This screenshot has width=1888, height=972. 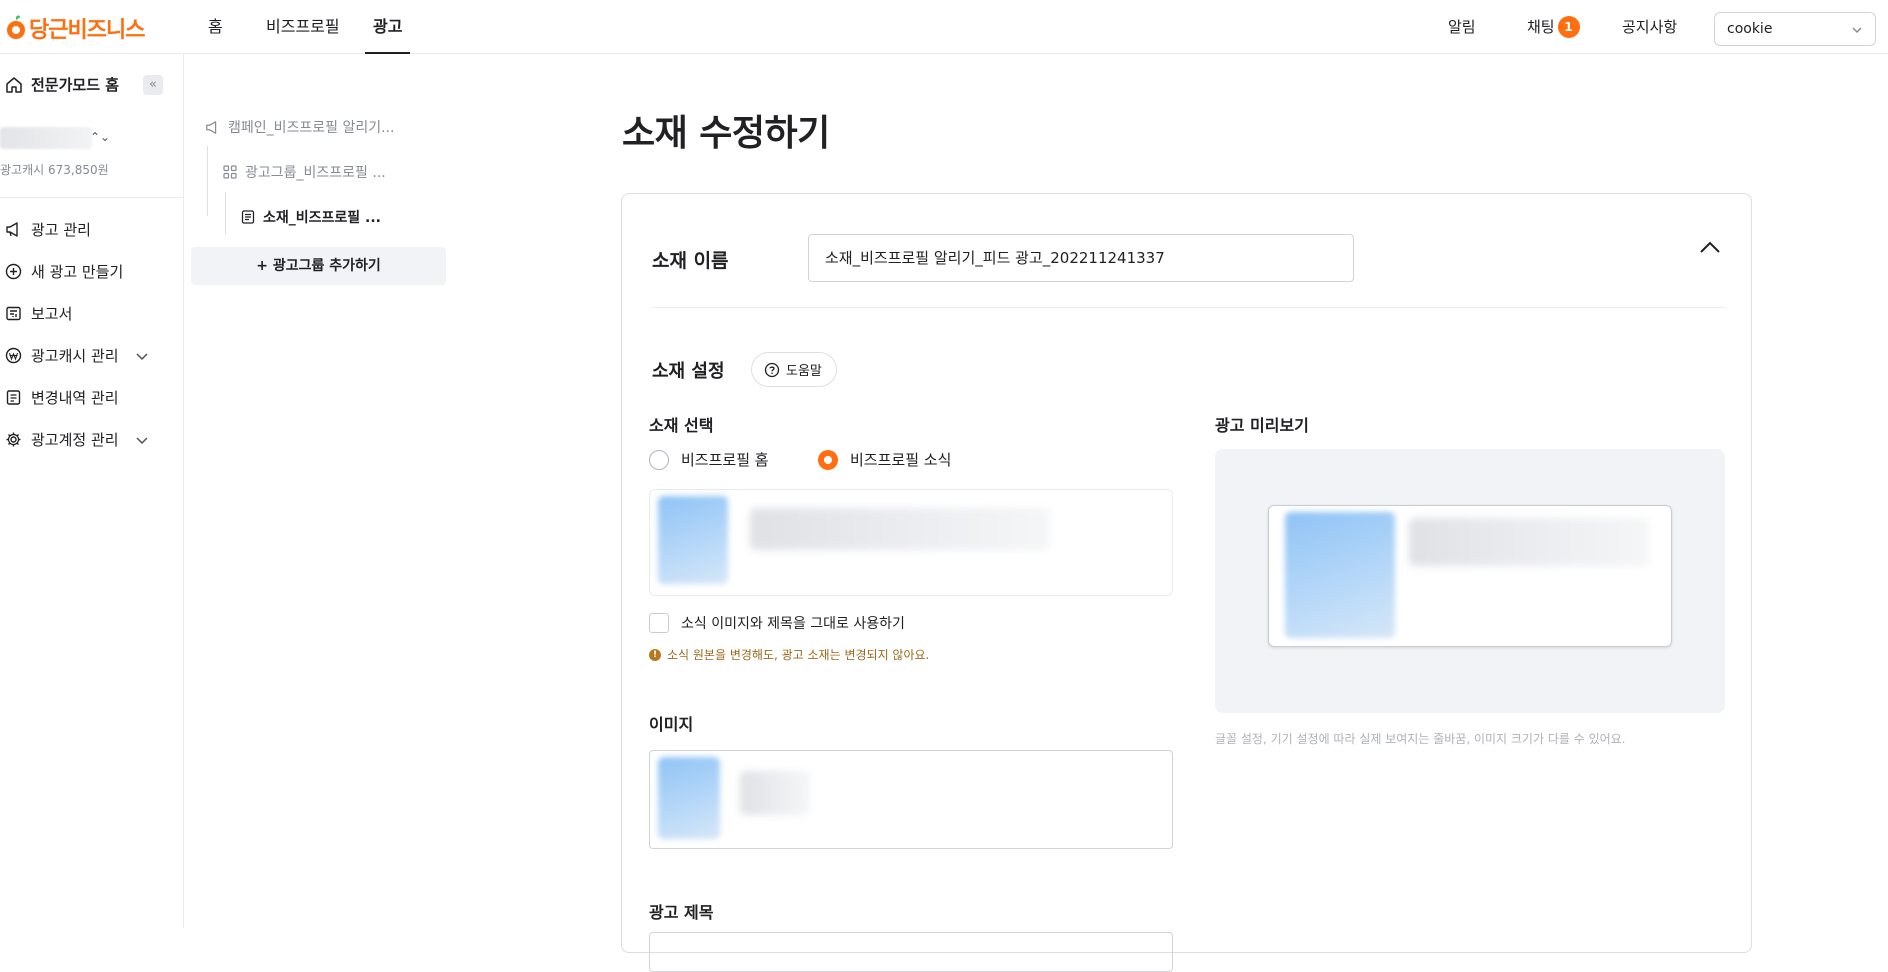 I want to click on warning-text: 소식 원본을 변경해도, 광고 소재는 변경되지 않아요., so click(x=798, y=655).